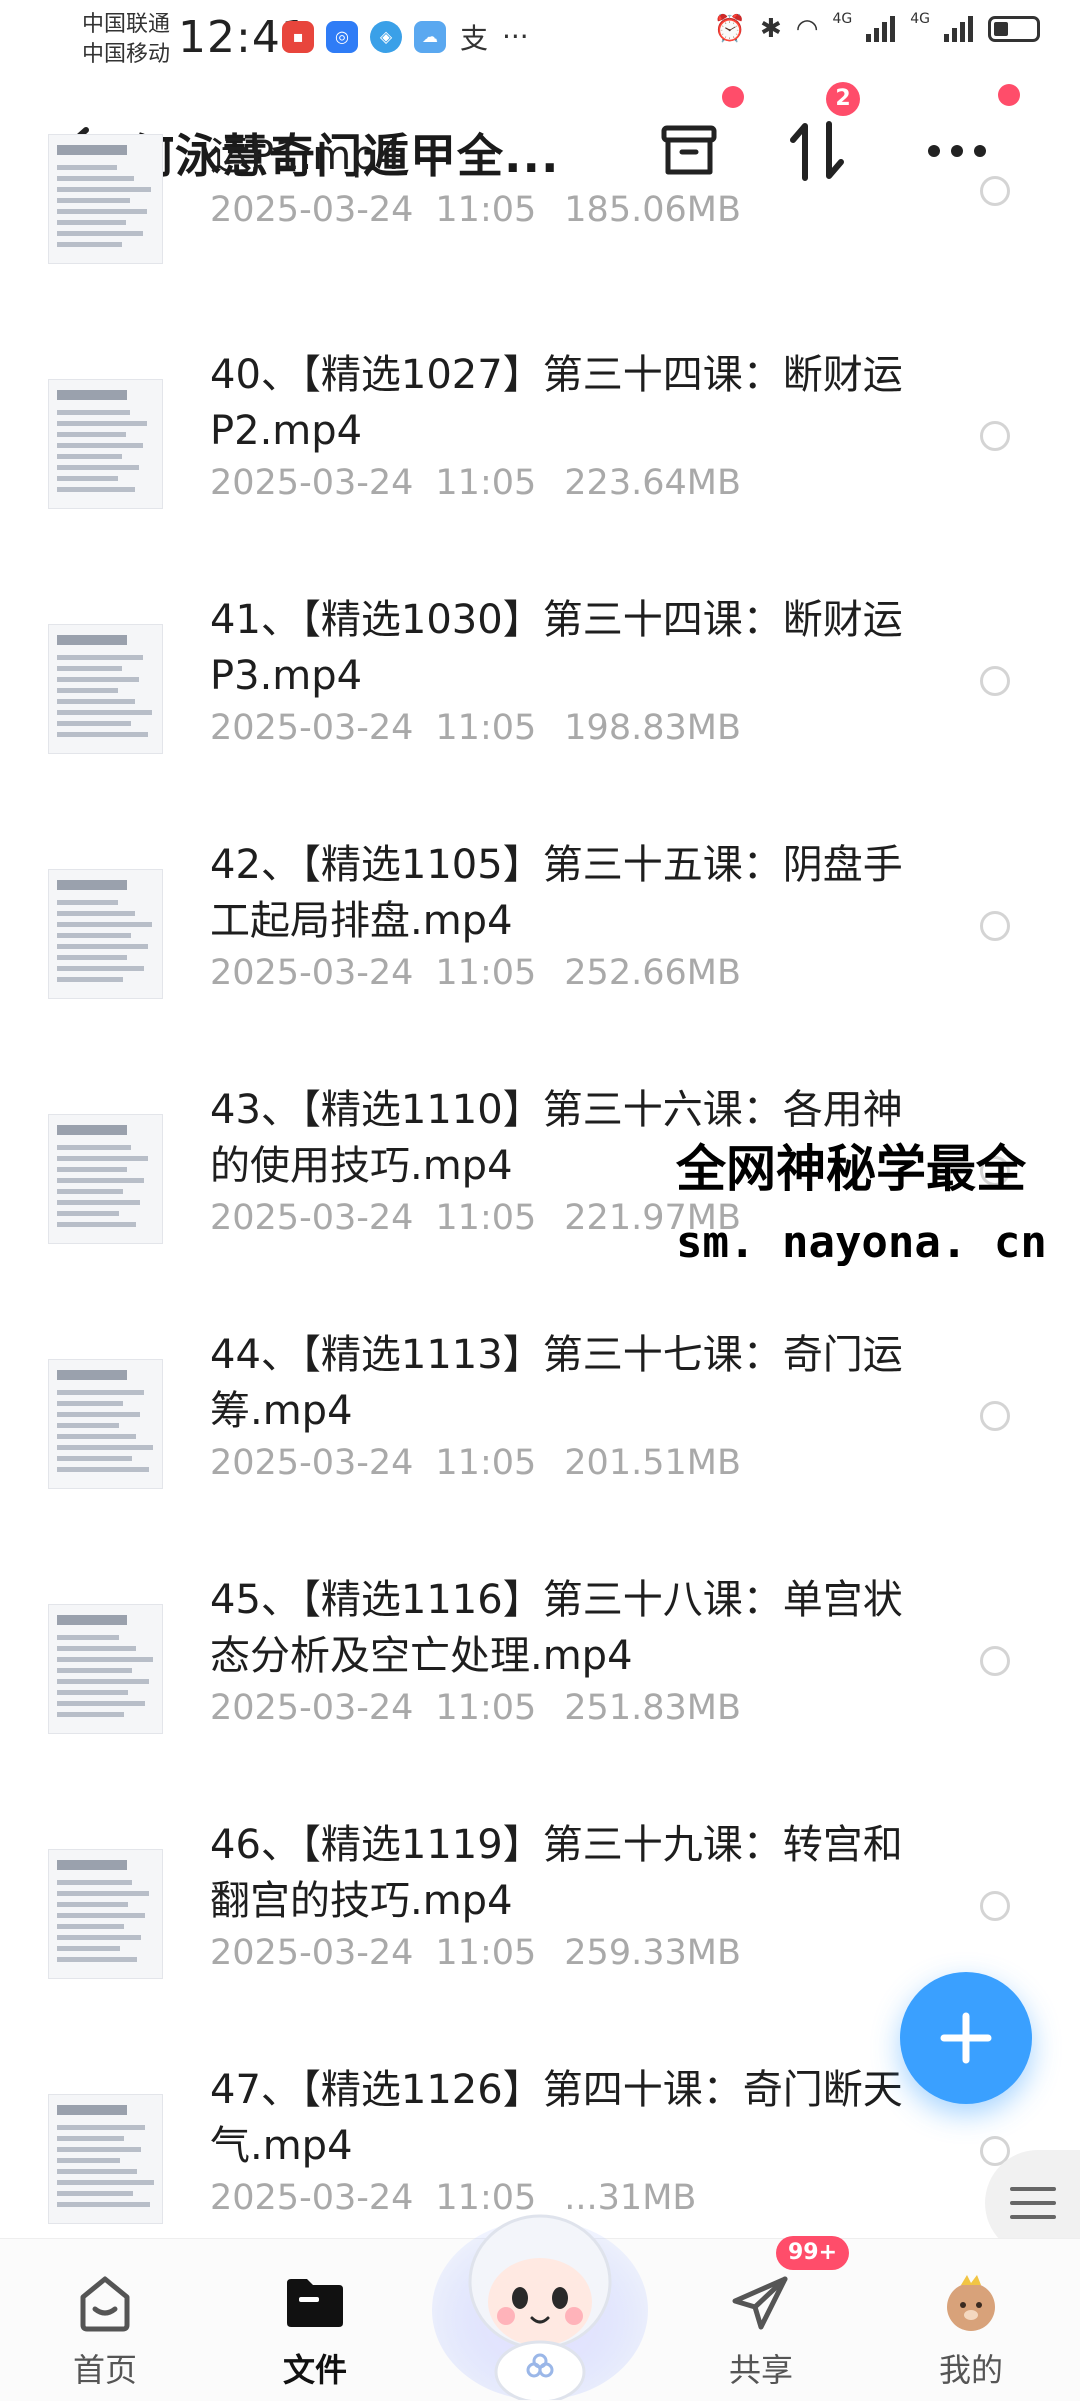 Image resolution: width=1080 pixels, height=2401 pixels. Describe the element at coordinates (314, 2370) in the screenshot. I see `nav-files-label: 文件` at that location.